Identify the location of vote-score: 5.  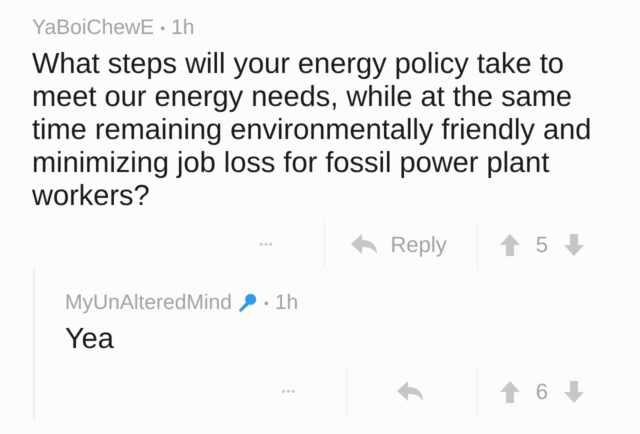
(542, 245).